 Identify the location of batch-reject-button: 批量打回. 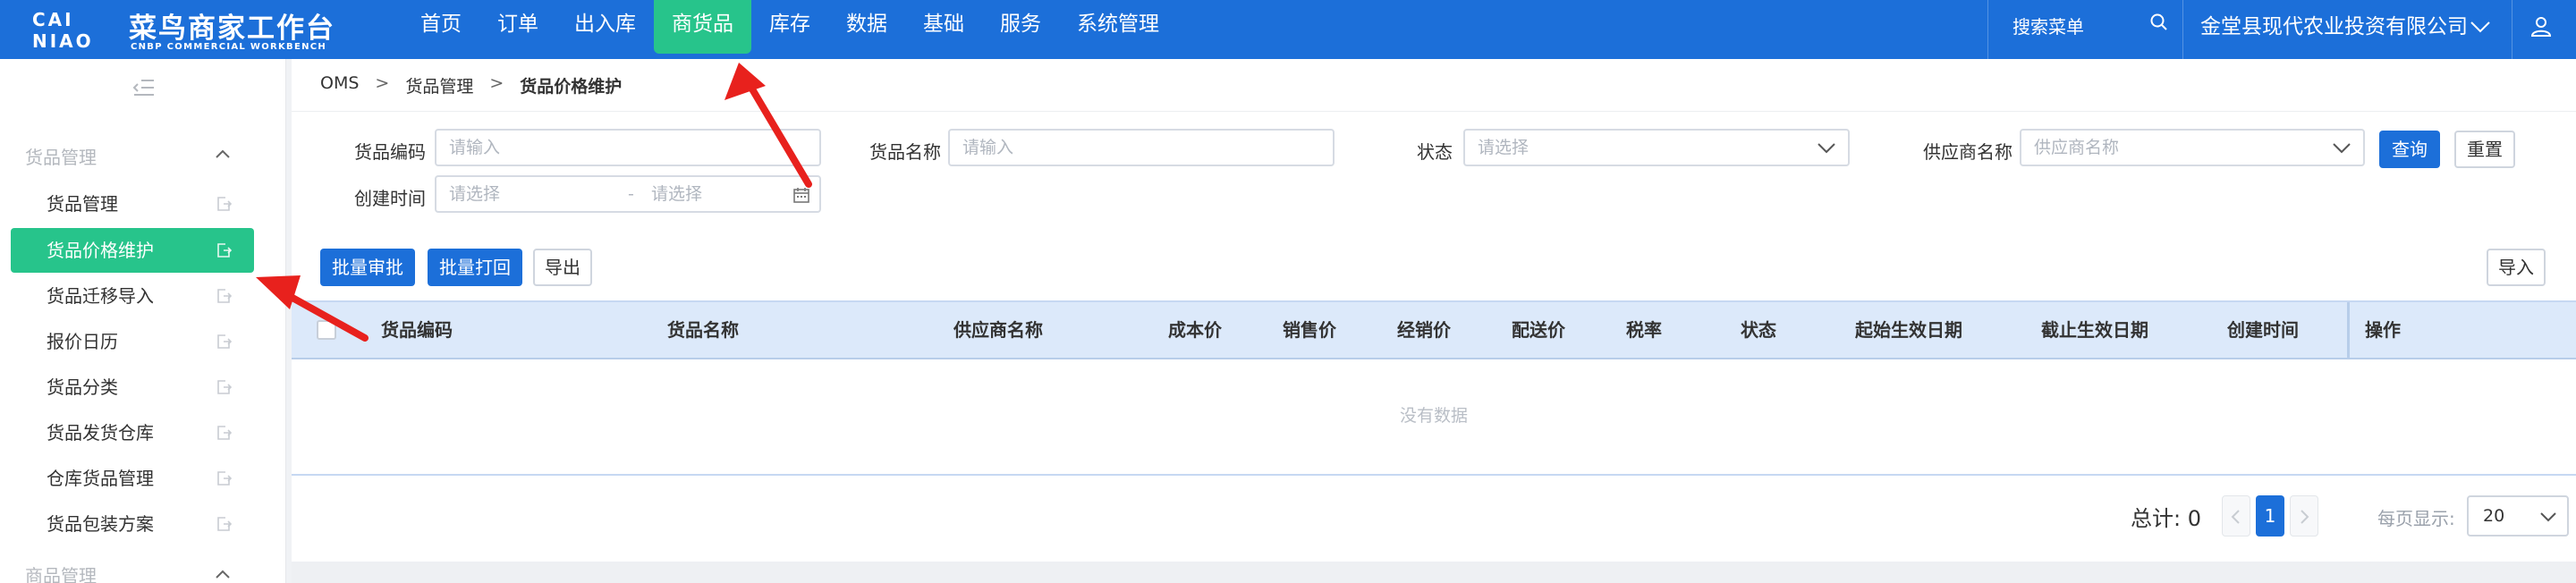
(475, 267).